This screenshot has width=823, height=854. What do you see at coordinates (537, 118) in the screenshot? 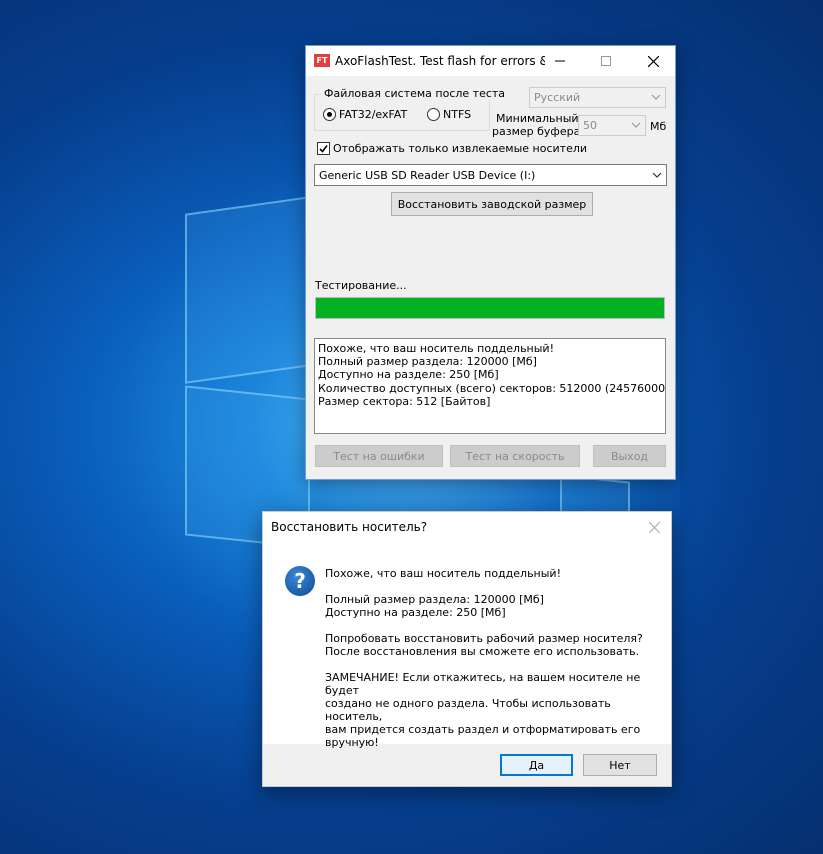
I see `buffer-label-line1: Минимальный` at bounding box center [537, 118].